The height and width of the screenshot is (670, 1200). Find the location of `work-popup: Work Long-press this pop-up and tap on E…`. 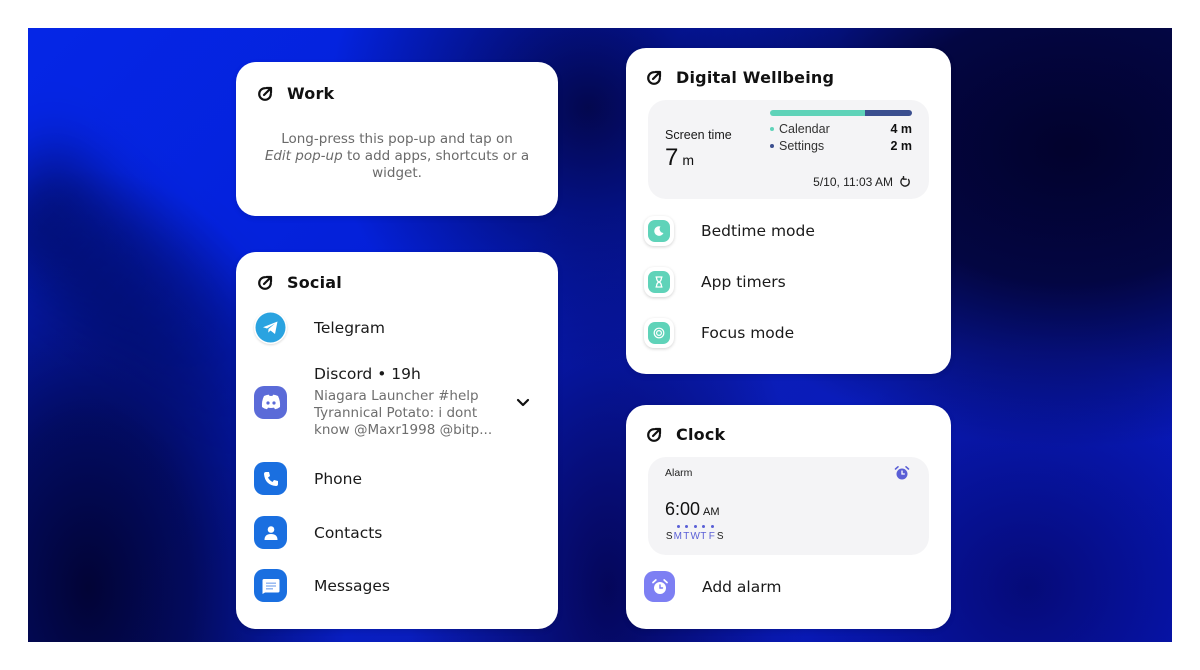

work-popup: Work Long-press this pop-up and tap on E… is located at coordinates (397, 139).